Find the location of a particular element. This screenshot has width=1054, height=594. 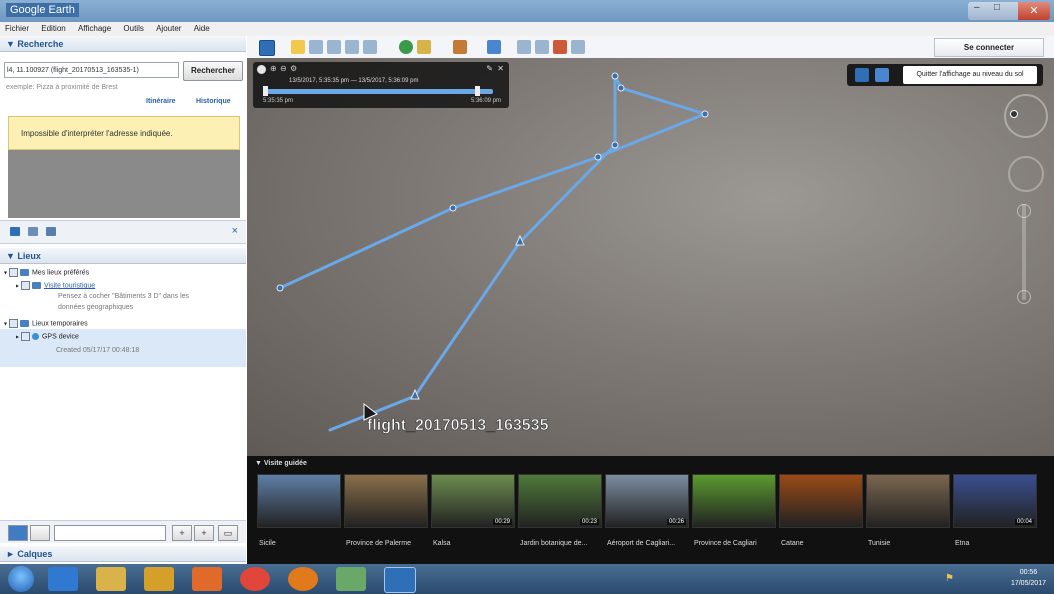

clock-icon is located at coordinates (261, 69).